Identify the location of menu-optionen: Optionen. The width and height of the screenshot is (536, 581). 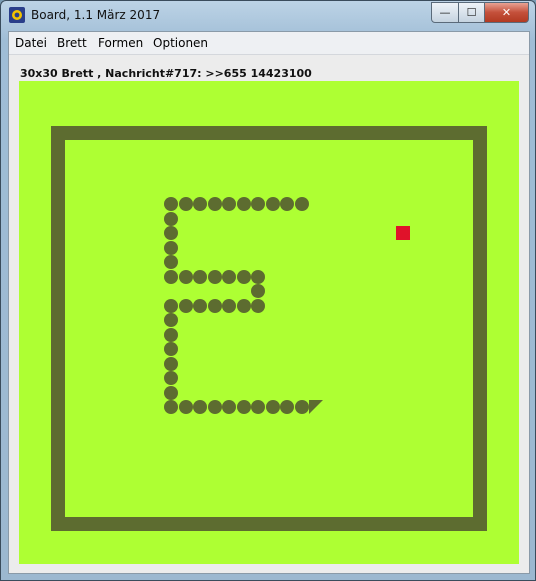
(180, 43).